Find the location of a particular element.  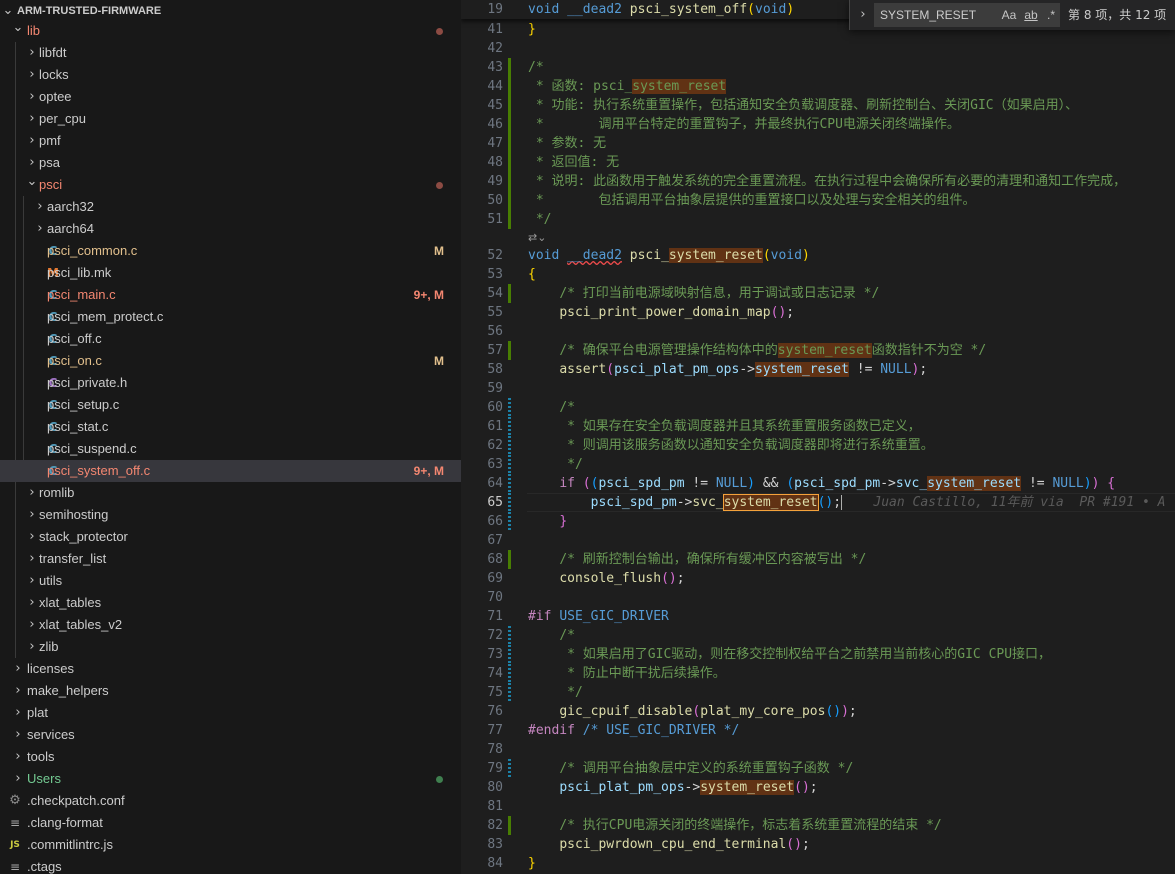

folder-item: › semihosting is located at coordinates (230, 515).